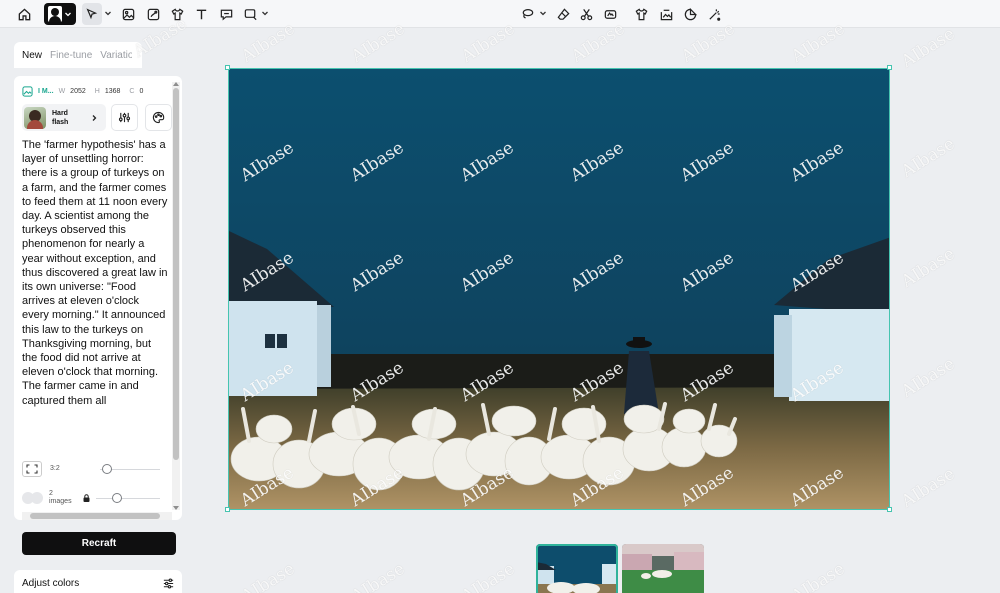  I want to click on tab-variations: Variations, so click(116, 55).